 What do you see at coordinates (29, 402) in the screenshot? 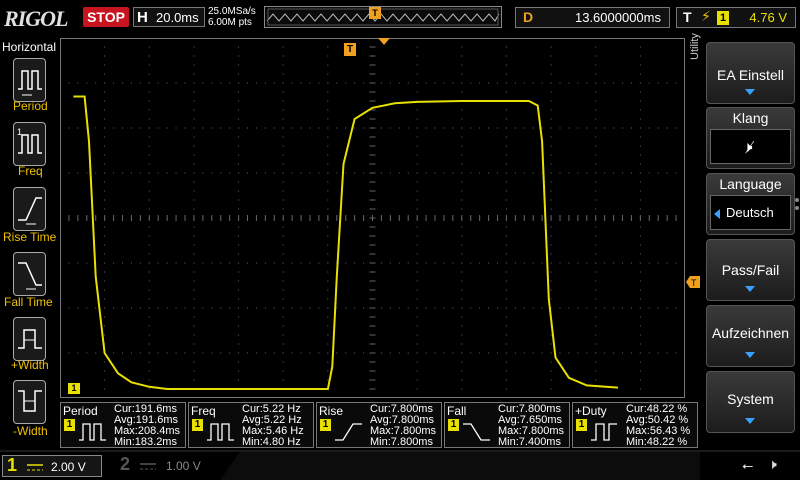
I see `negative-width-button` at bounding box center [29, 402].